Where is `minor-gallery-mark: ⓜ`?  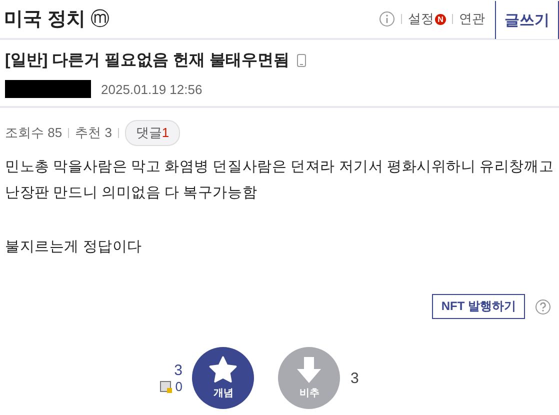 minor-gallery-mark: ⓜ is located at coordinates (100, 20).